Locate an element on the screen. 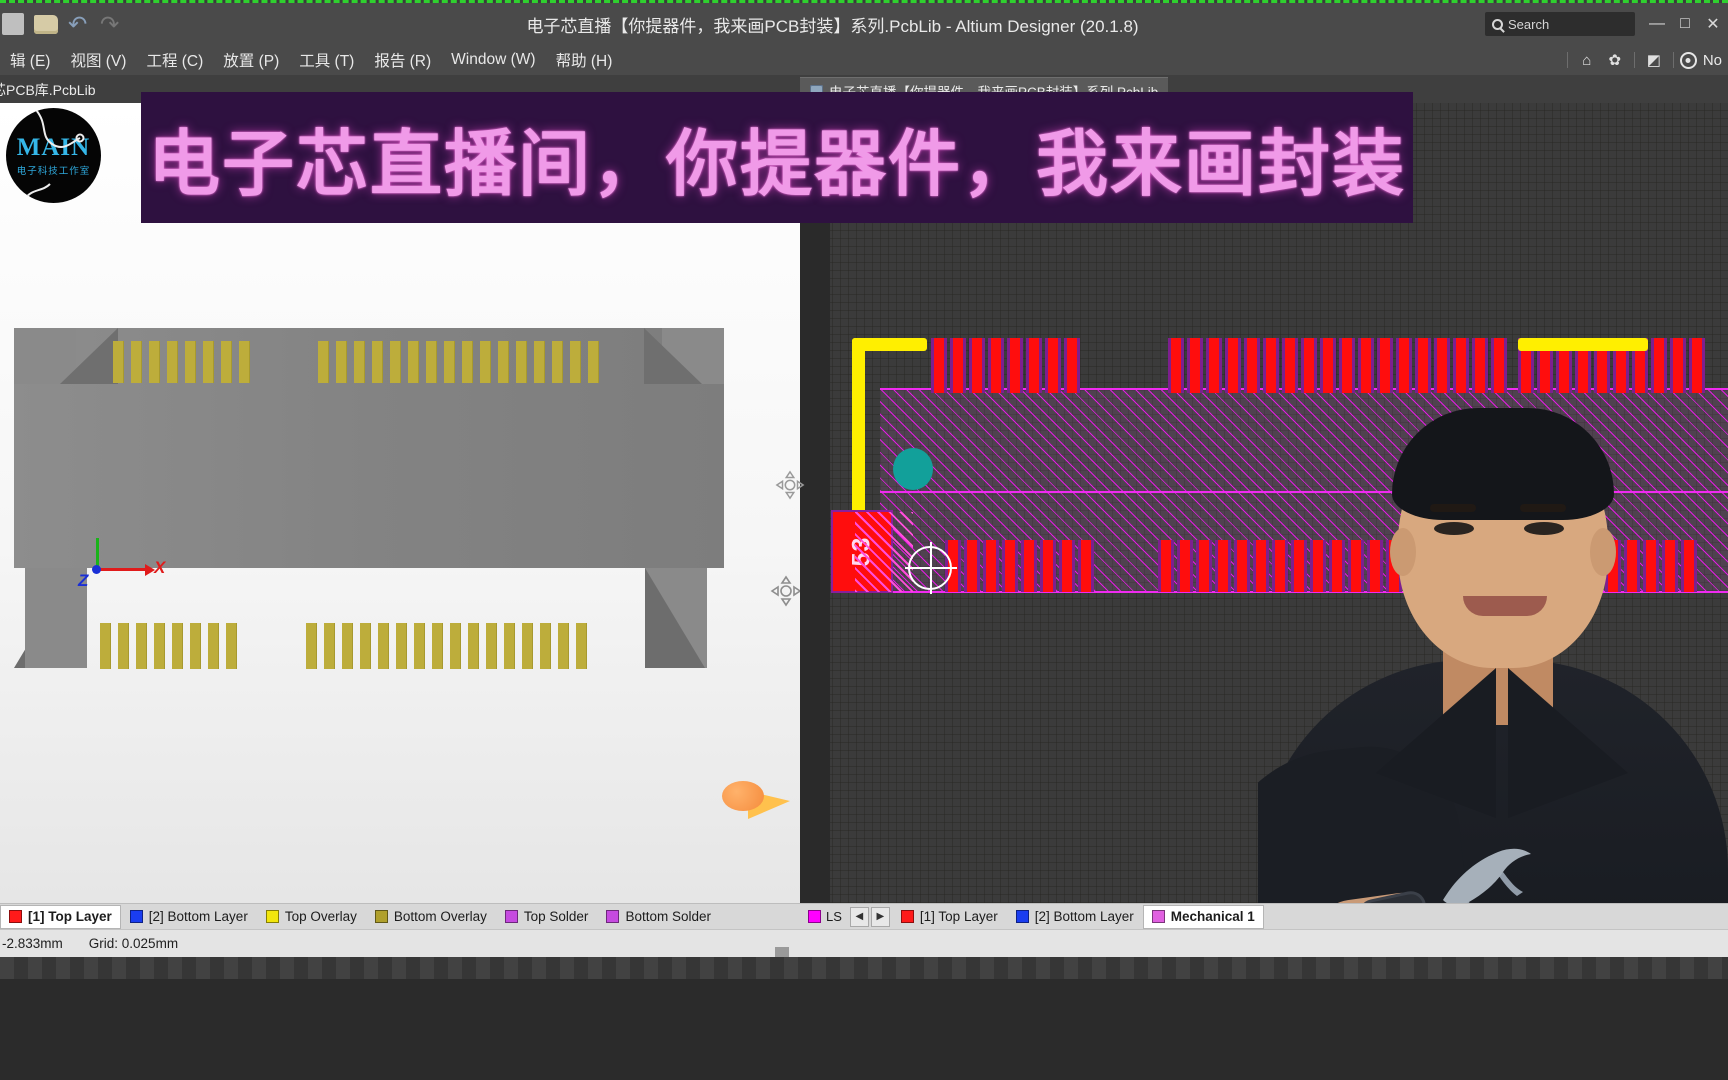  menu-right-group: ⌂ ✿ ◩ No is located at coordinates (1645, 60).